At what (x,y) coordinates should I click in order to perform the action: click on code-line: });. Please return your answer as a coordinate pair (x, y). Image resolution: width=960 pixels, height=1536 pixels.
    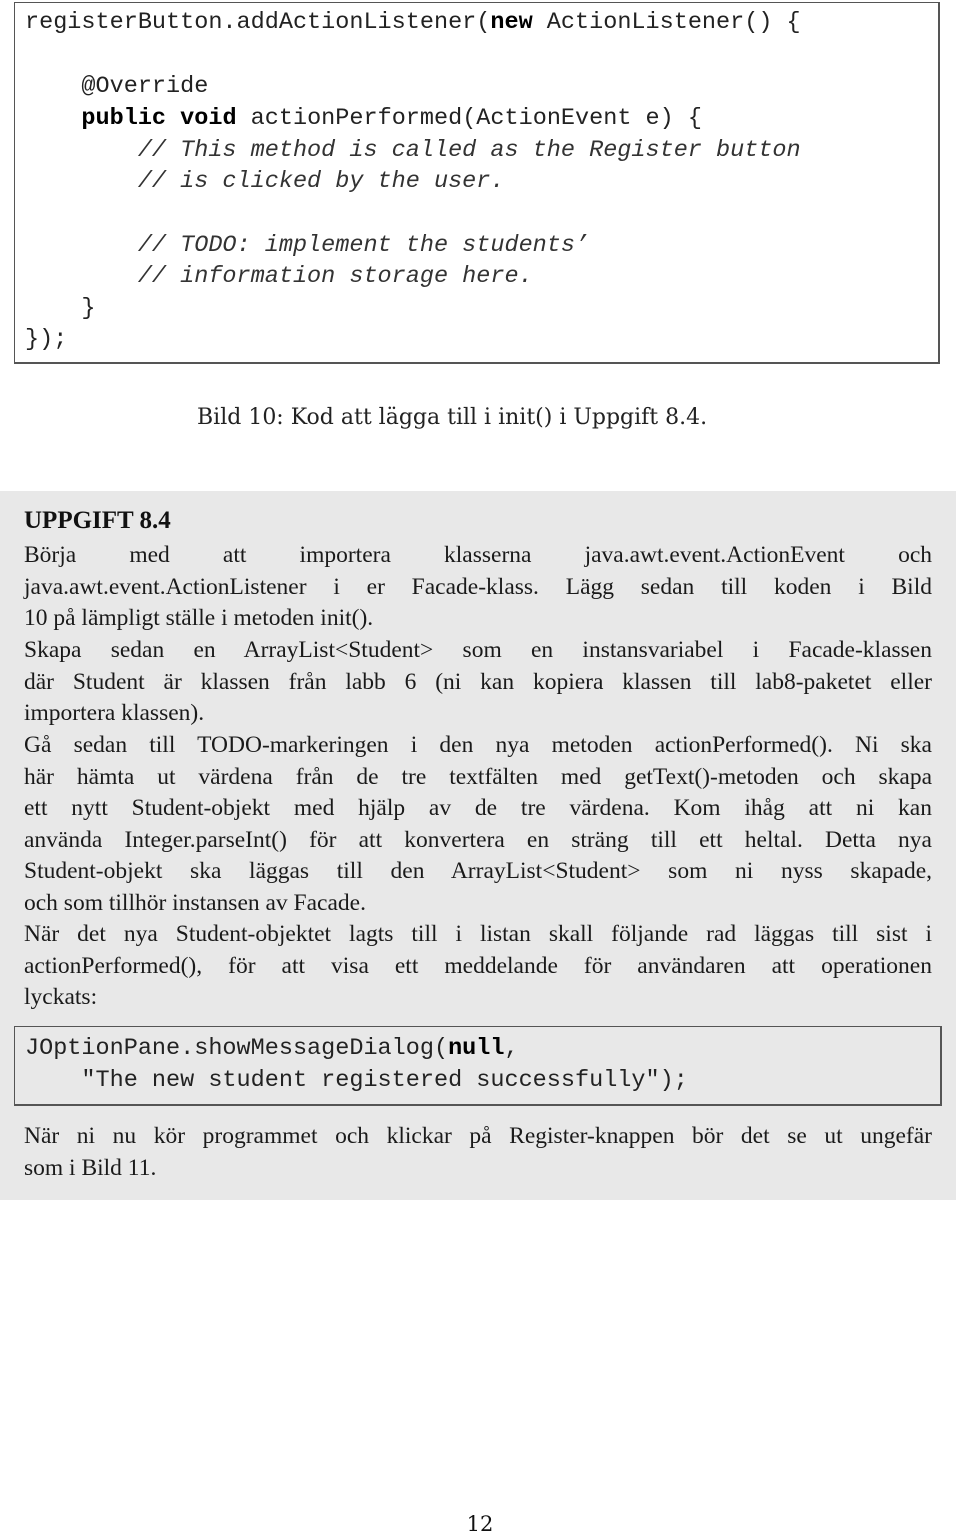
    Looking at the image, I should click on (46, 339).